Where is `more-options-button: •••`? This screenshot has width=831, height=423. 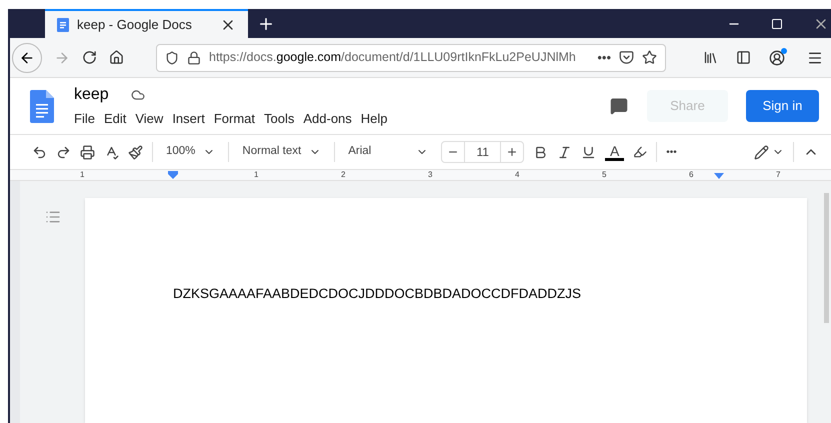
more-options-button: ••• is located at coordinates (671, 152).